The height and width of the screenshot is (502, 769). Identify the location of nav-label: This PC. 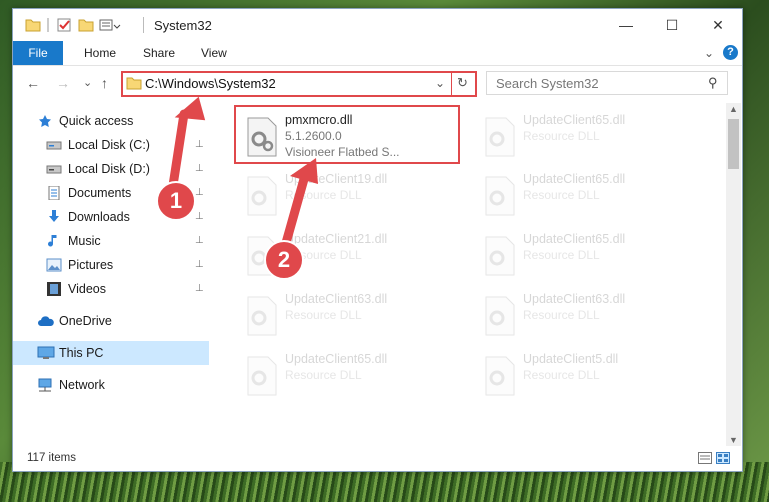
(81, 353).